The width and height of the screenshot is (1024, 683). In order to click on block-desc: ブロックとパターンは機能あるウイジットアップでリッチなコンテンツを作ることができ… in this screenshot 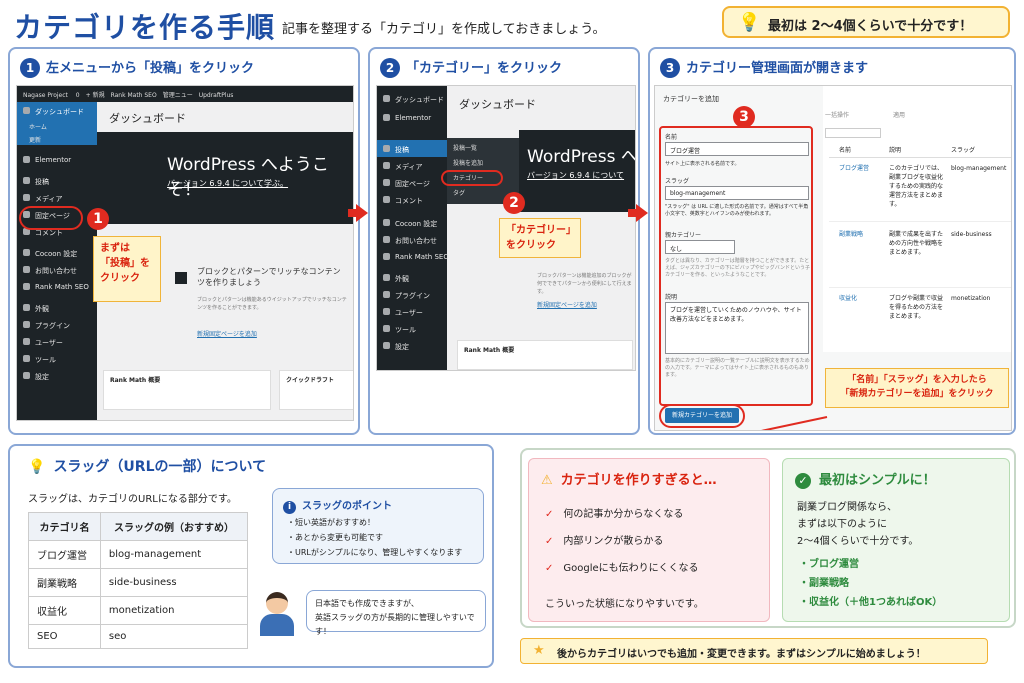, I will do `click(272, 304)`.